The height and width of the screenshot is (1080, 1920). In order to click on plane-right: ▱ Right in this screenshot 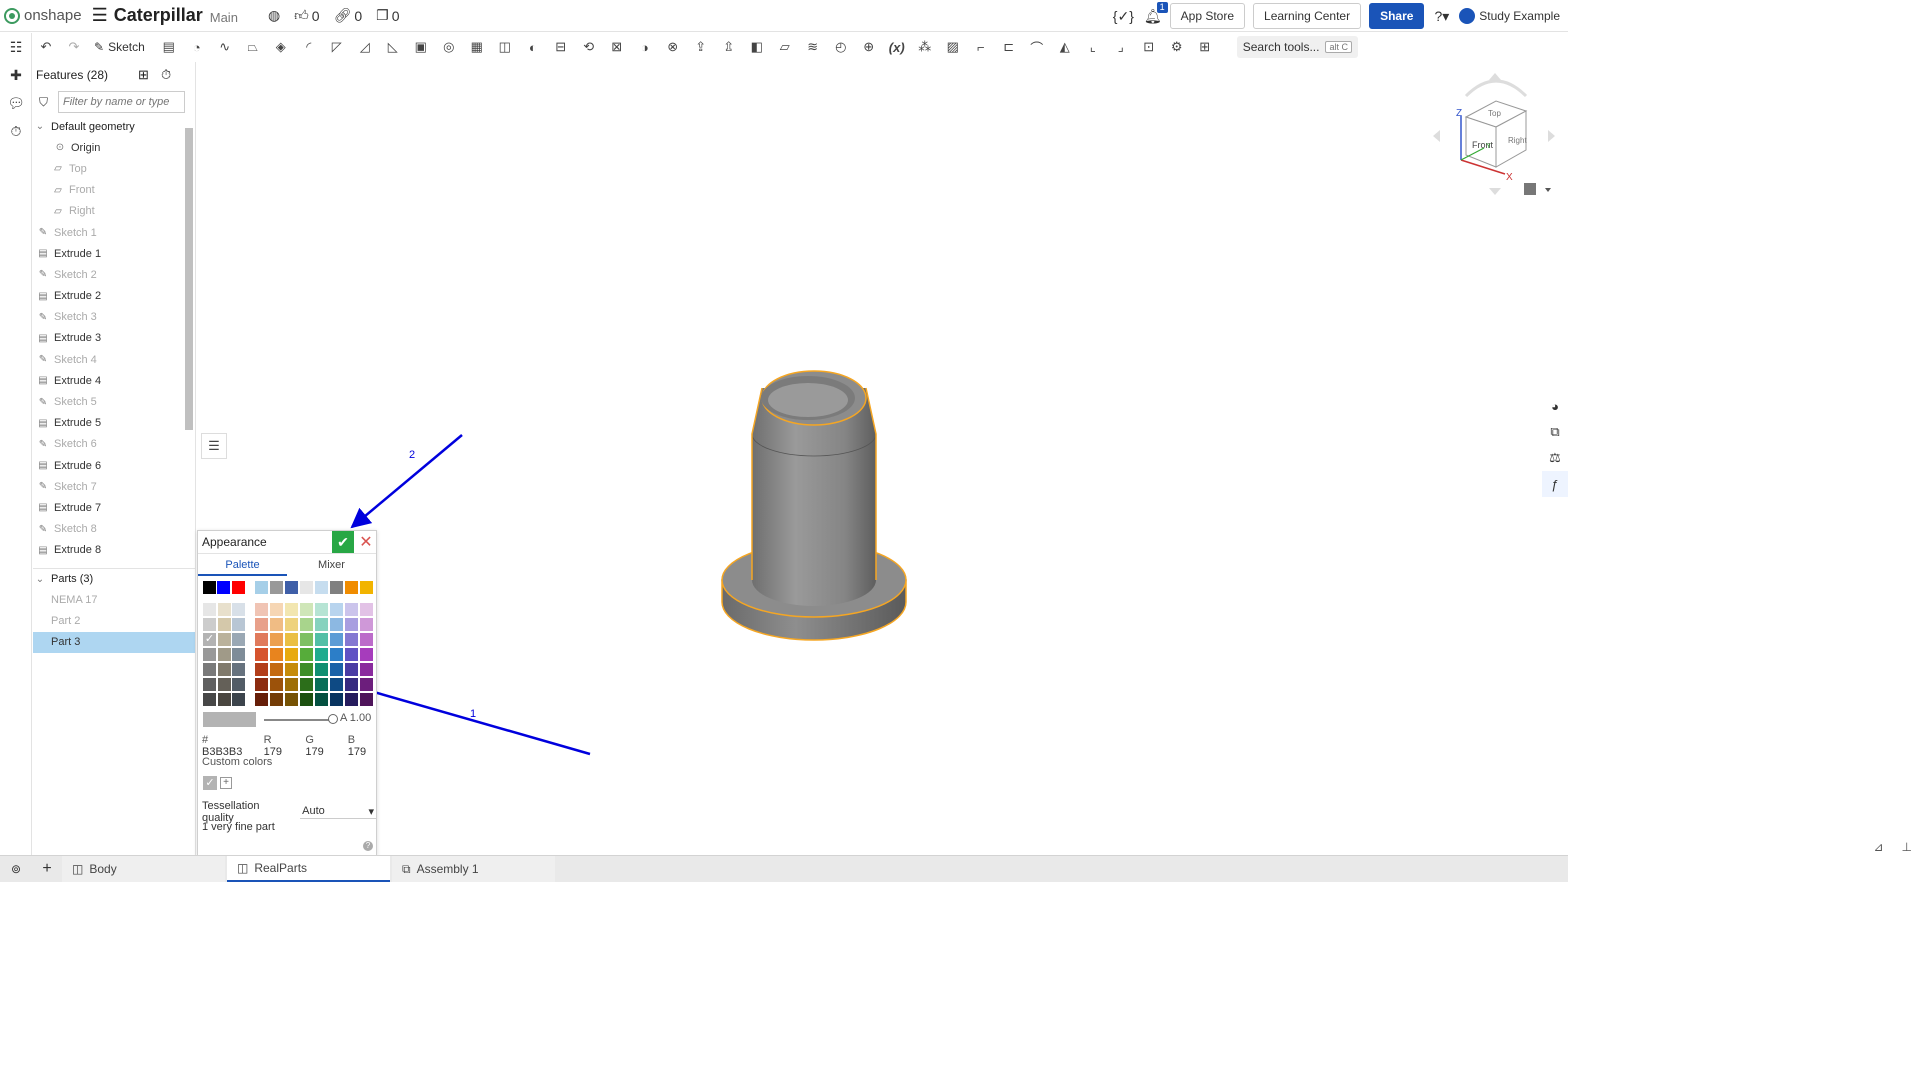, I will do `click(114, 211)`.